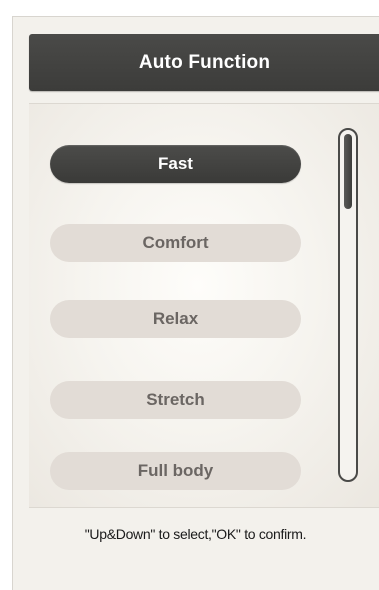  I want to click on menu-item-fast: Fast, so click(175, 164).